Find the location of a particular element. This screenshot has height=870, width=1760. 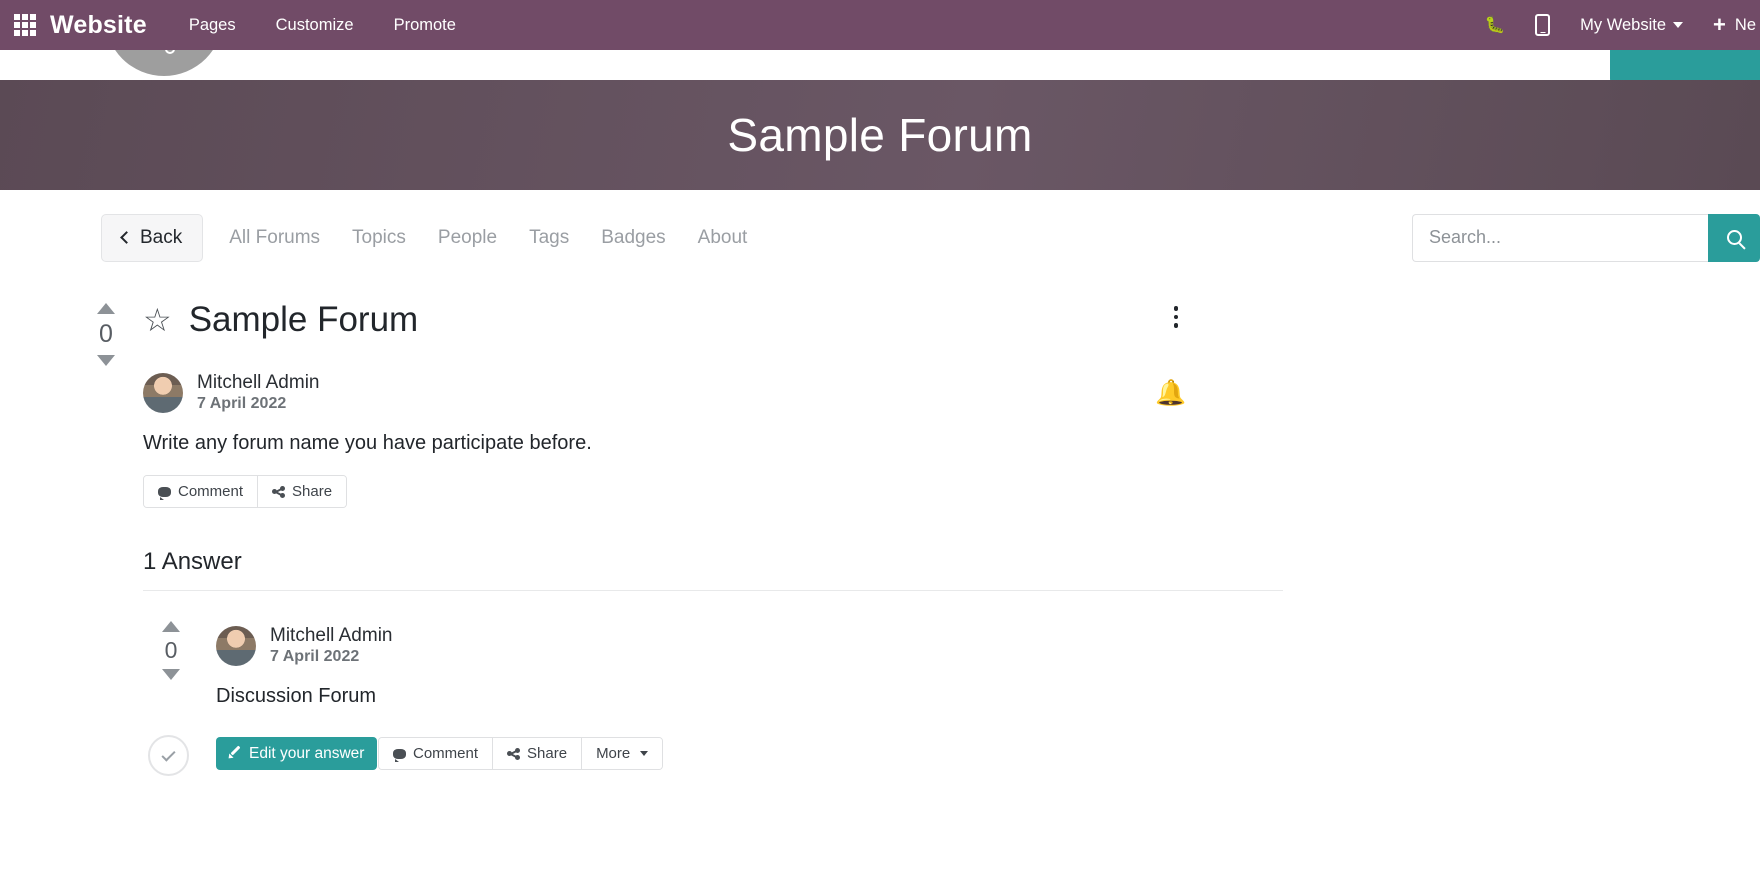

question-title: Sample Forum is located at coordinates (303, 319).